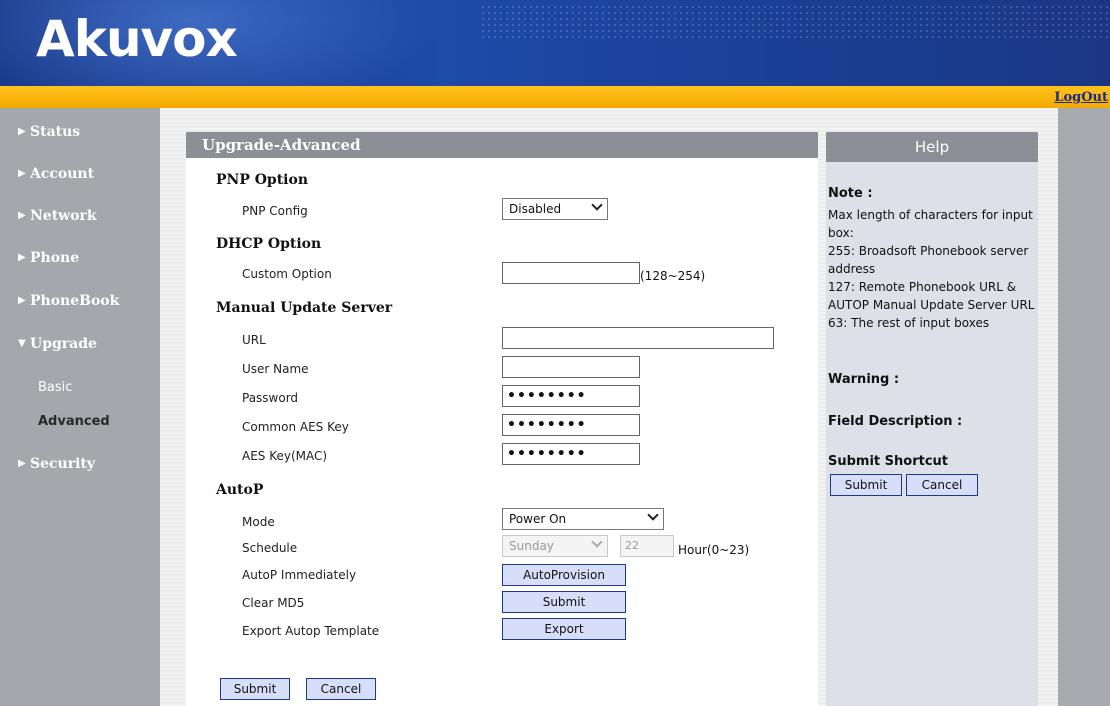  Describe the element at coordinates (311, 631) in the screenshot. I see `export-template-label: Export Autop Template` at that location.